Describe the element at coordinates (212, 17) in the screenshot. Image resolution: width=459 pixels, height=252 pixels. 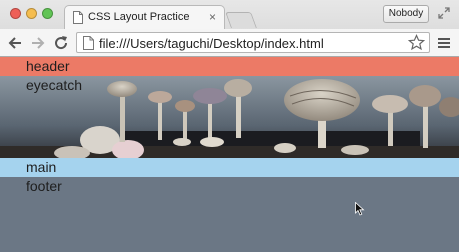
I see `tab-close-icon: ×` at that location.